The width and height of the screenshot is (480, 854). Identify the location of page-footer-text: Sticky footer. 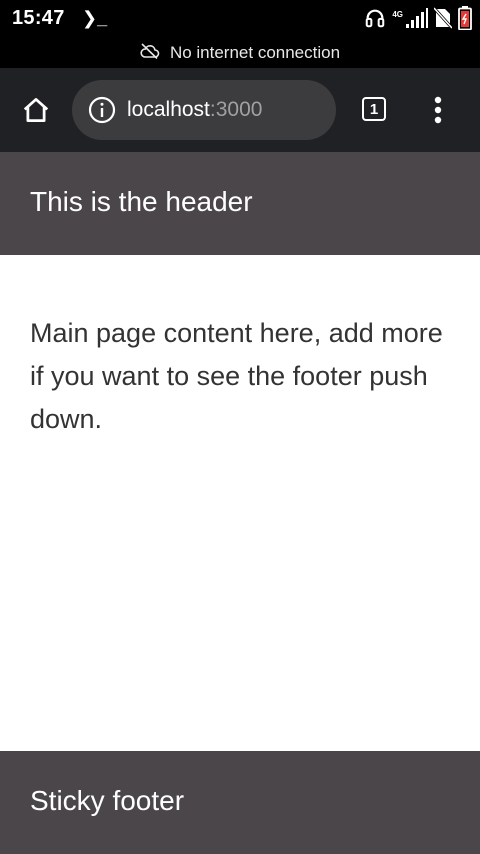
(107, 800).